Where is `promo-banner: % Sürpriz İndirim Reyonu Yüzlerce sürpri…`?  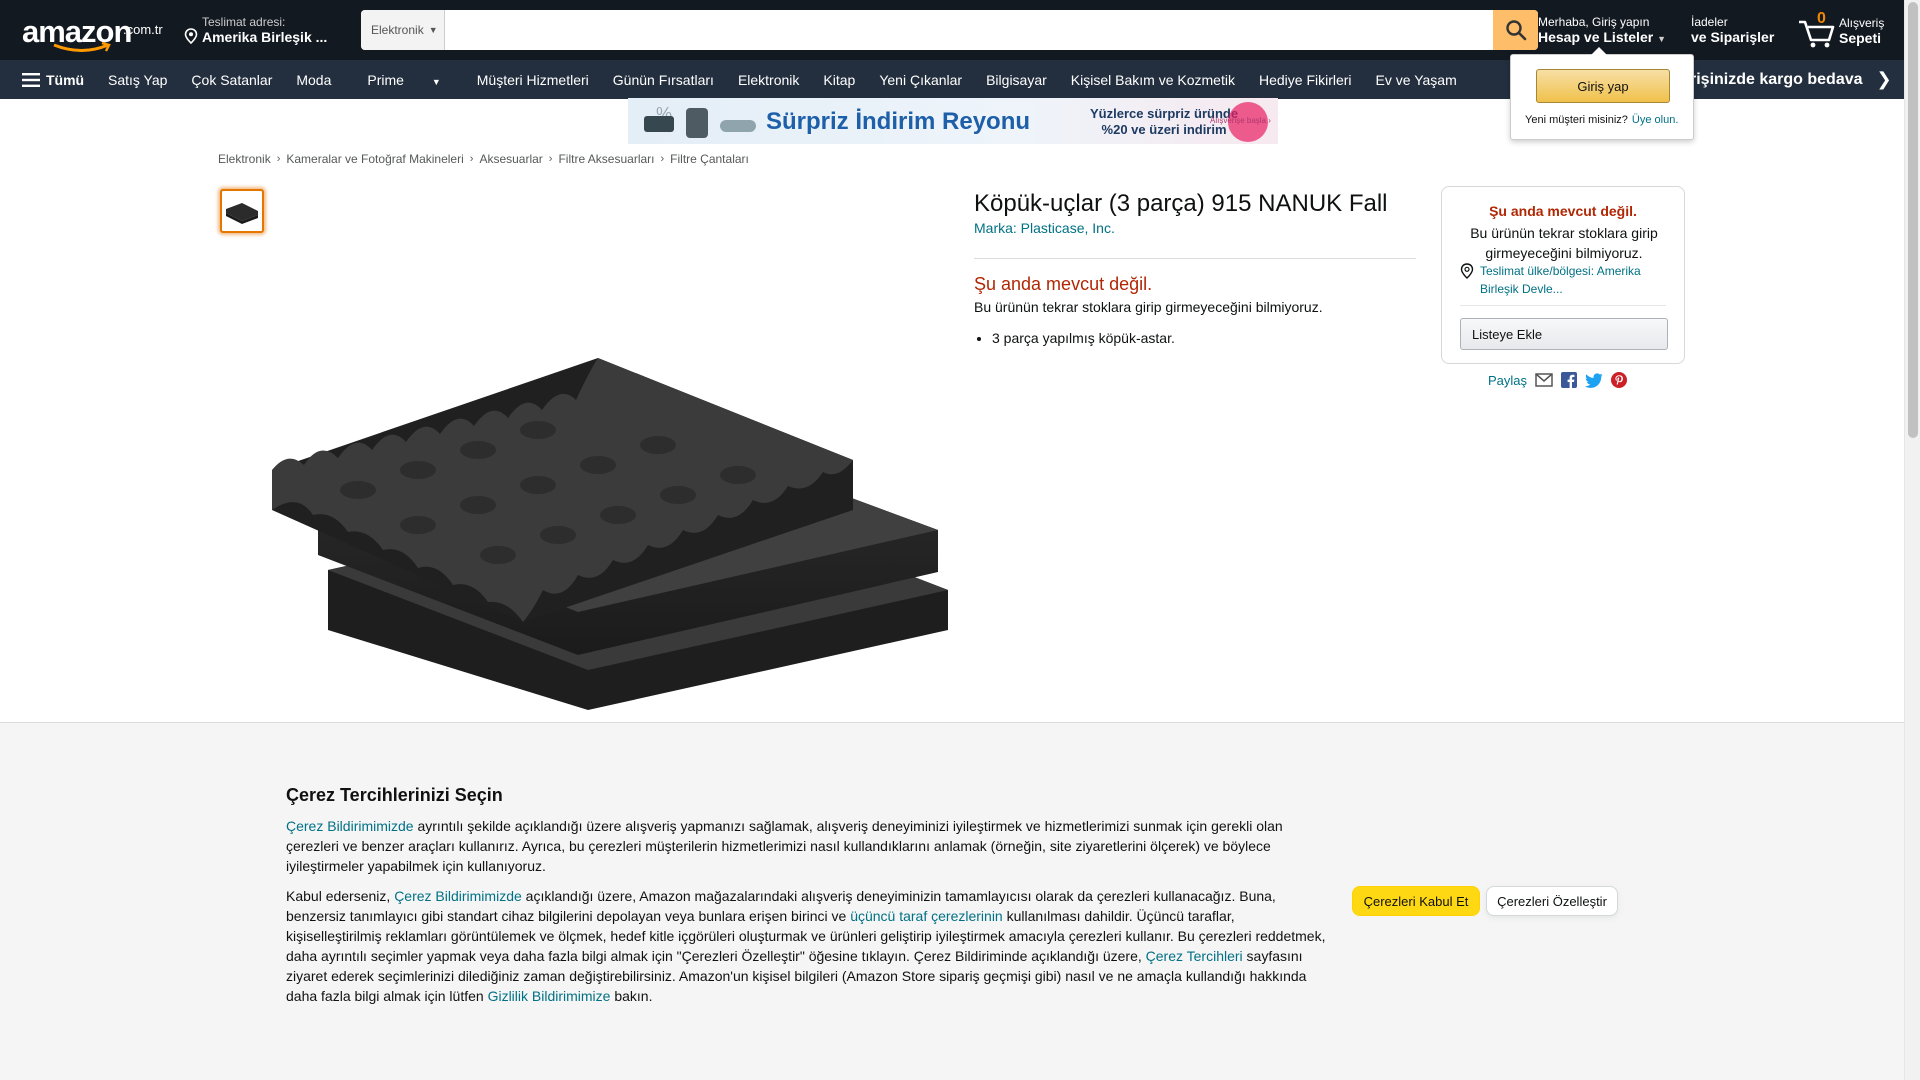 promo-banner: % Sürpriz İndirim Reyonu Yüzlerce sürpri… is located at coordinates (953, 121).